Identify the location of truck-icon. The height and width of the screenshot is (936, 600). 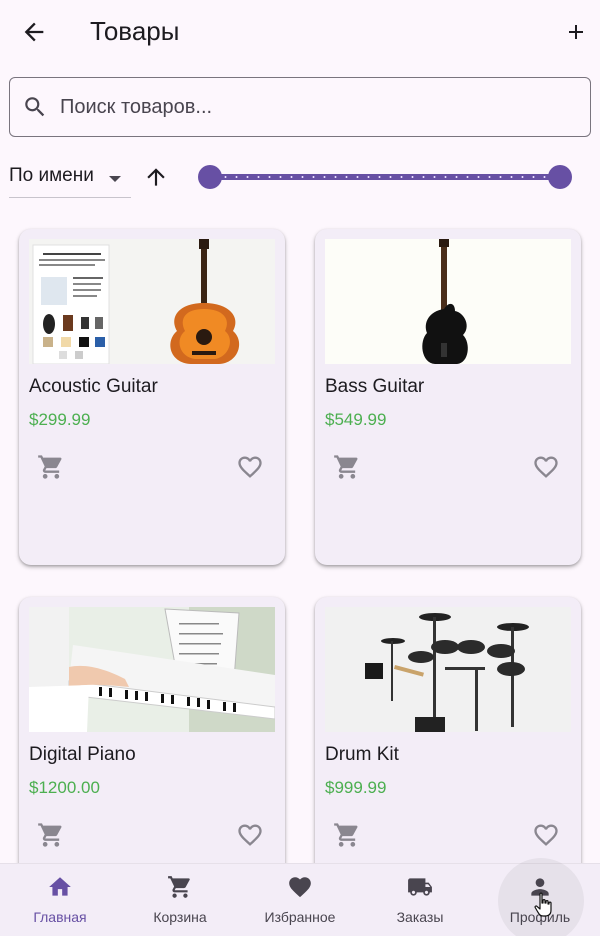
(420, 887).